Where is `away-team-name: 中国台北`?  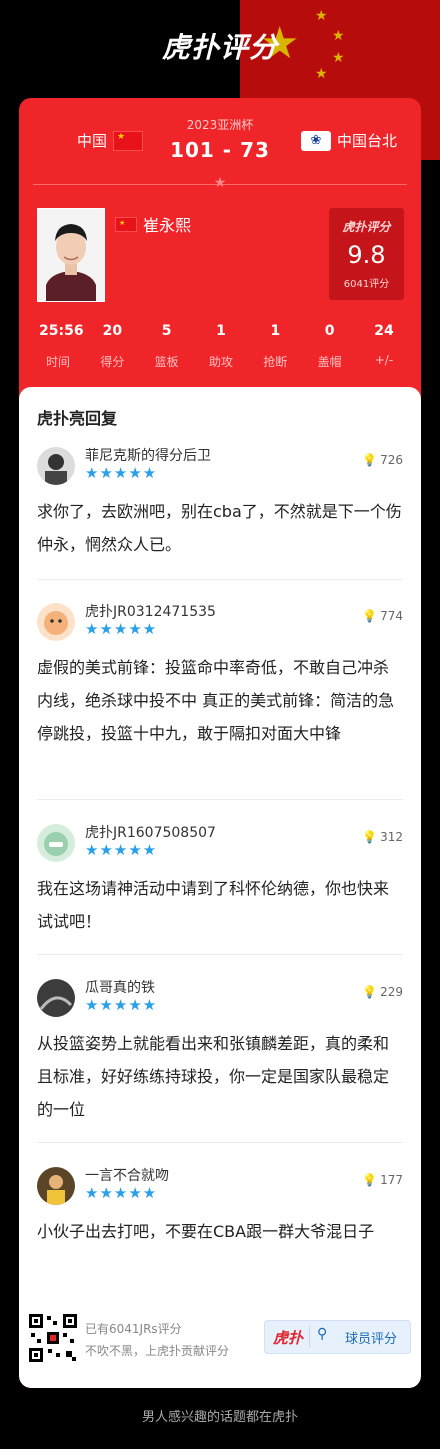 away-team-name: 中国台北 is located at coordinates (366, 141).